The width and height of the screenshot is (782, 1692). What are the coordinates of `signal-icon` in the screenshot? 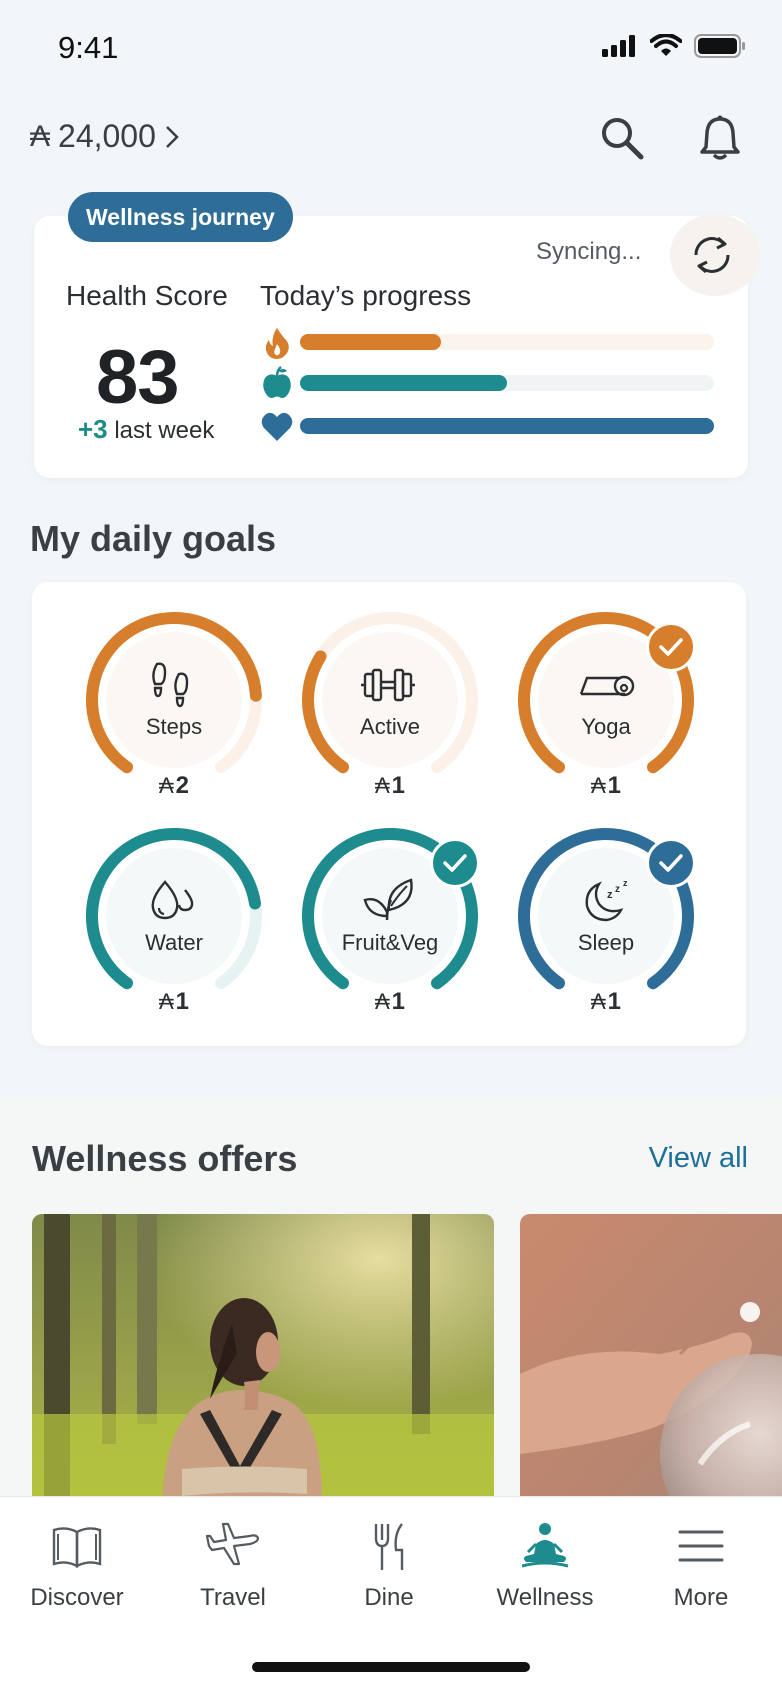 It's located at (618, 46).